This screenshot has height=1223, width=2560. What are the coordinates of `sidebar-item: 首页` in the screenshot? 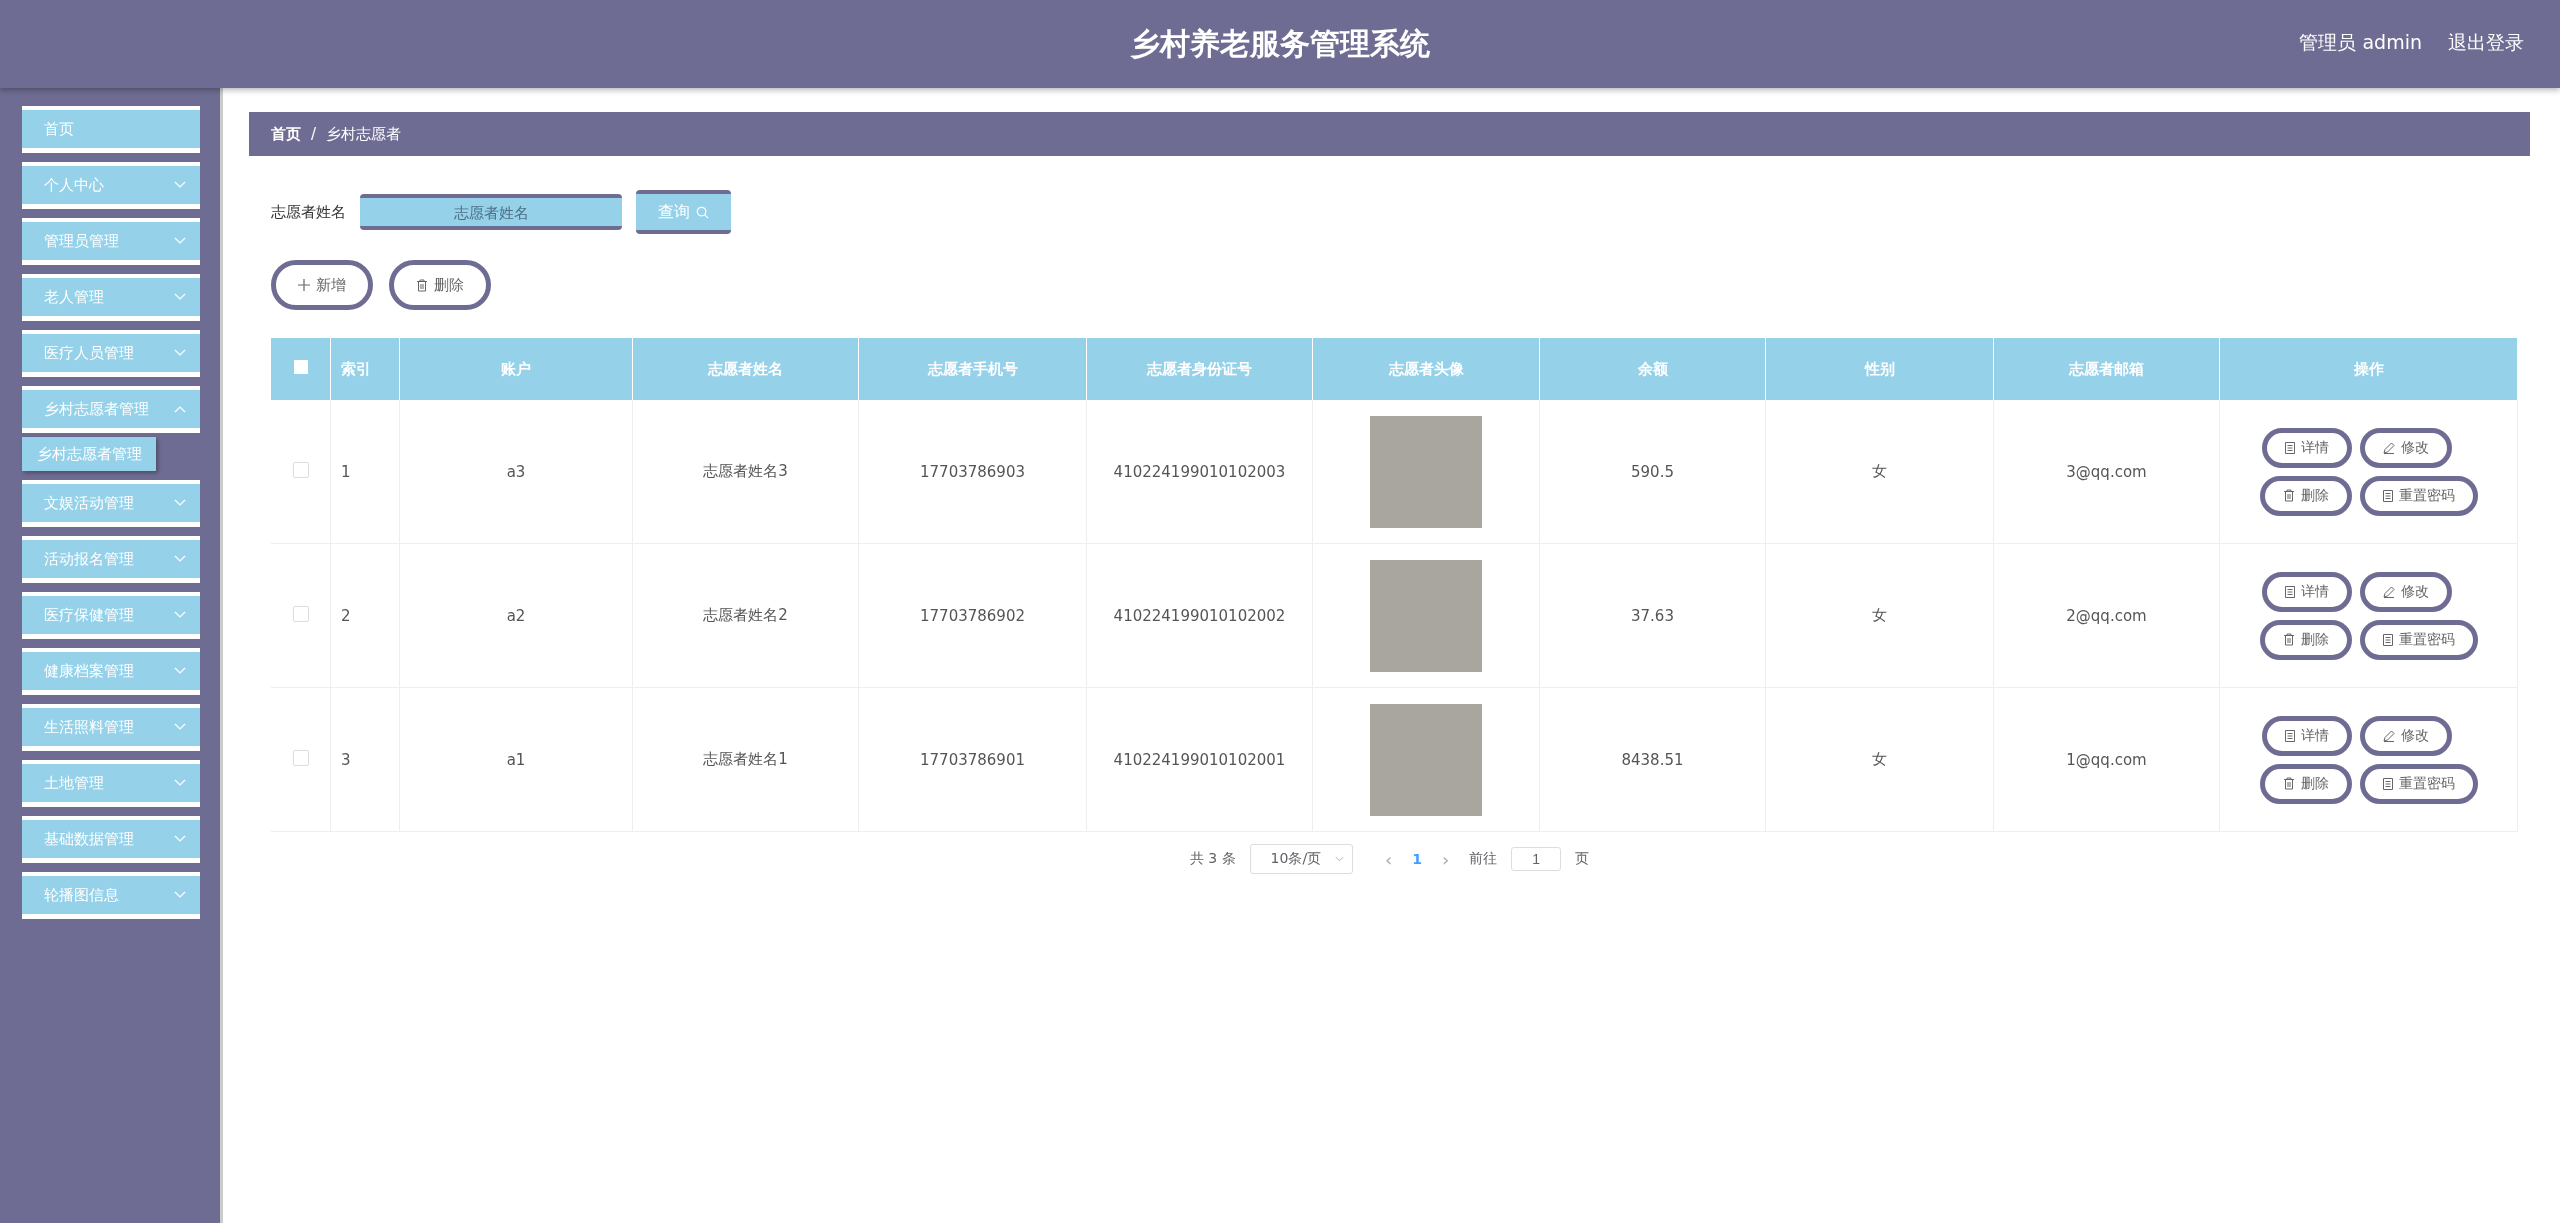 It's located at (111, 129).